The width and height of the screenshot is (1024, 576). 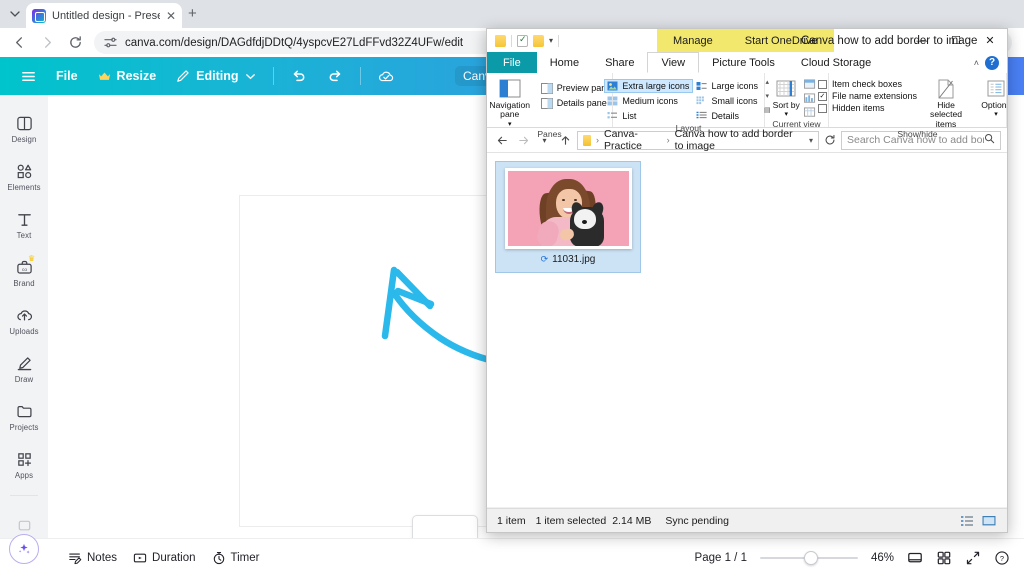 What do you see at coordinates (967, 521) in the screenshot?
I see `details-view-icon` at bounding box center [967, 521].